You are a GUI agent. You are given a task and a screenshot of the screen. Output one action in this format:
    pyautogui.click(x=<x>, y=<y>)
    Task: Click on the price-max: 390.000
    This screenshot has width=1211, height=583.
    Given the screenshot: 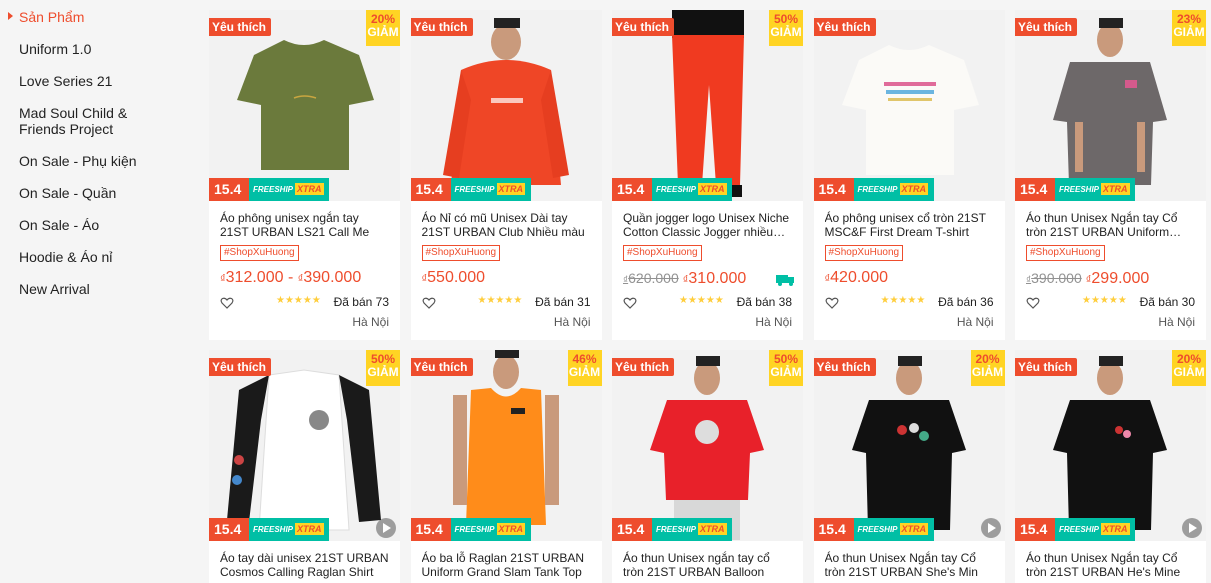 What is the action you would take?
    pyautogui.click(x=332, y=277)
    